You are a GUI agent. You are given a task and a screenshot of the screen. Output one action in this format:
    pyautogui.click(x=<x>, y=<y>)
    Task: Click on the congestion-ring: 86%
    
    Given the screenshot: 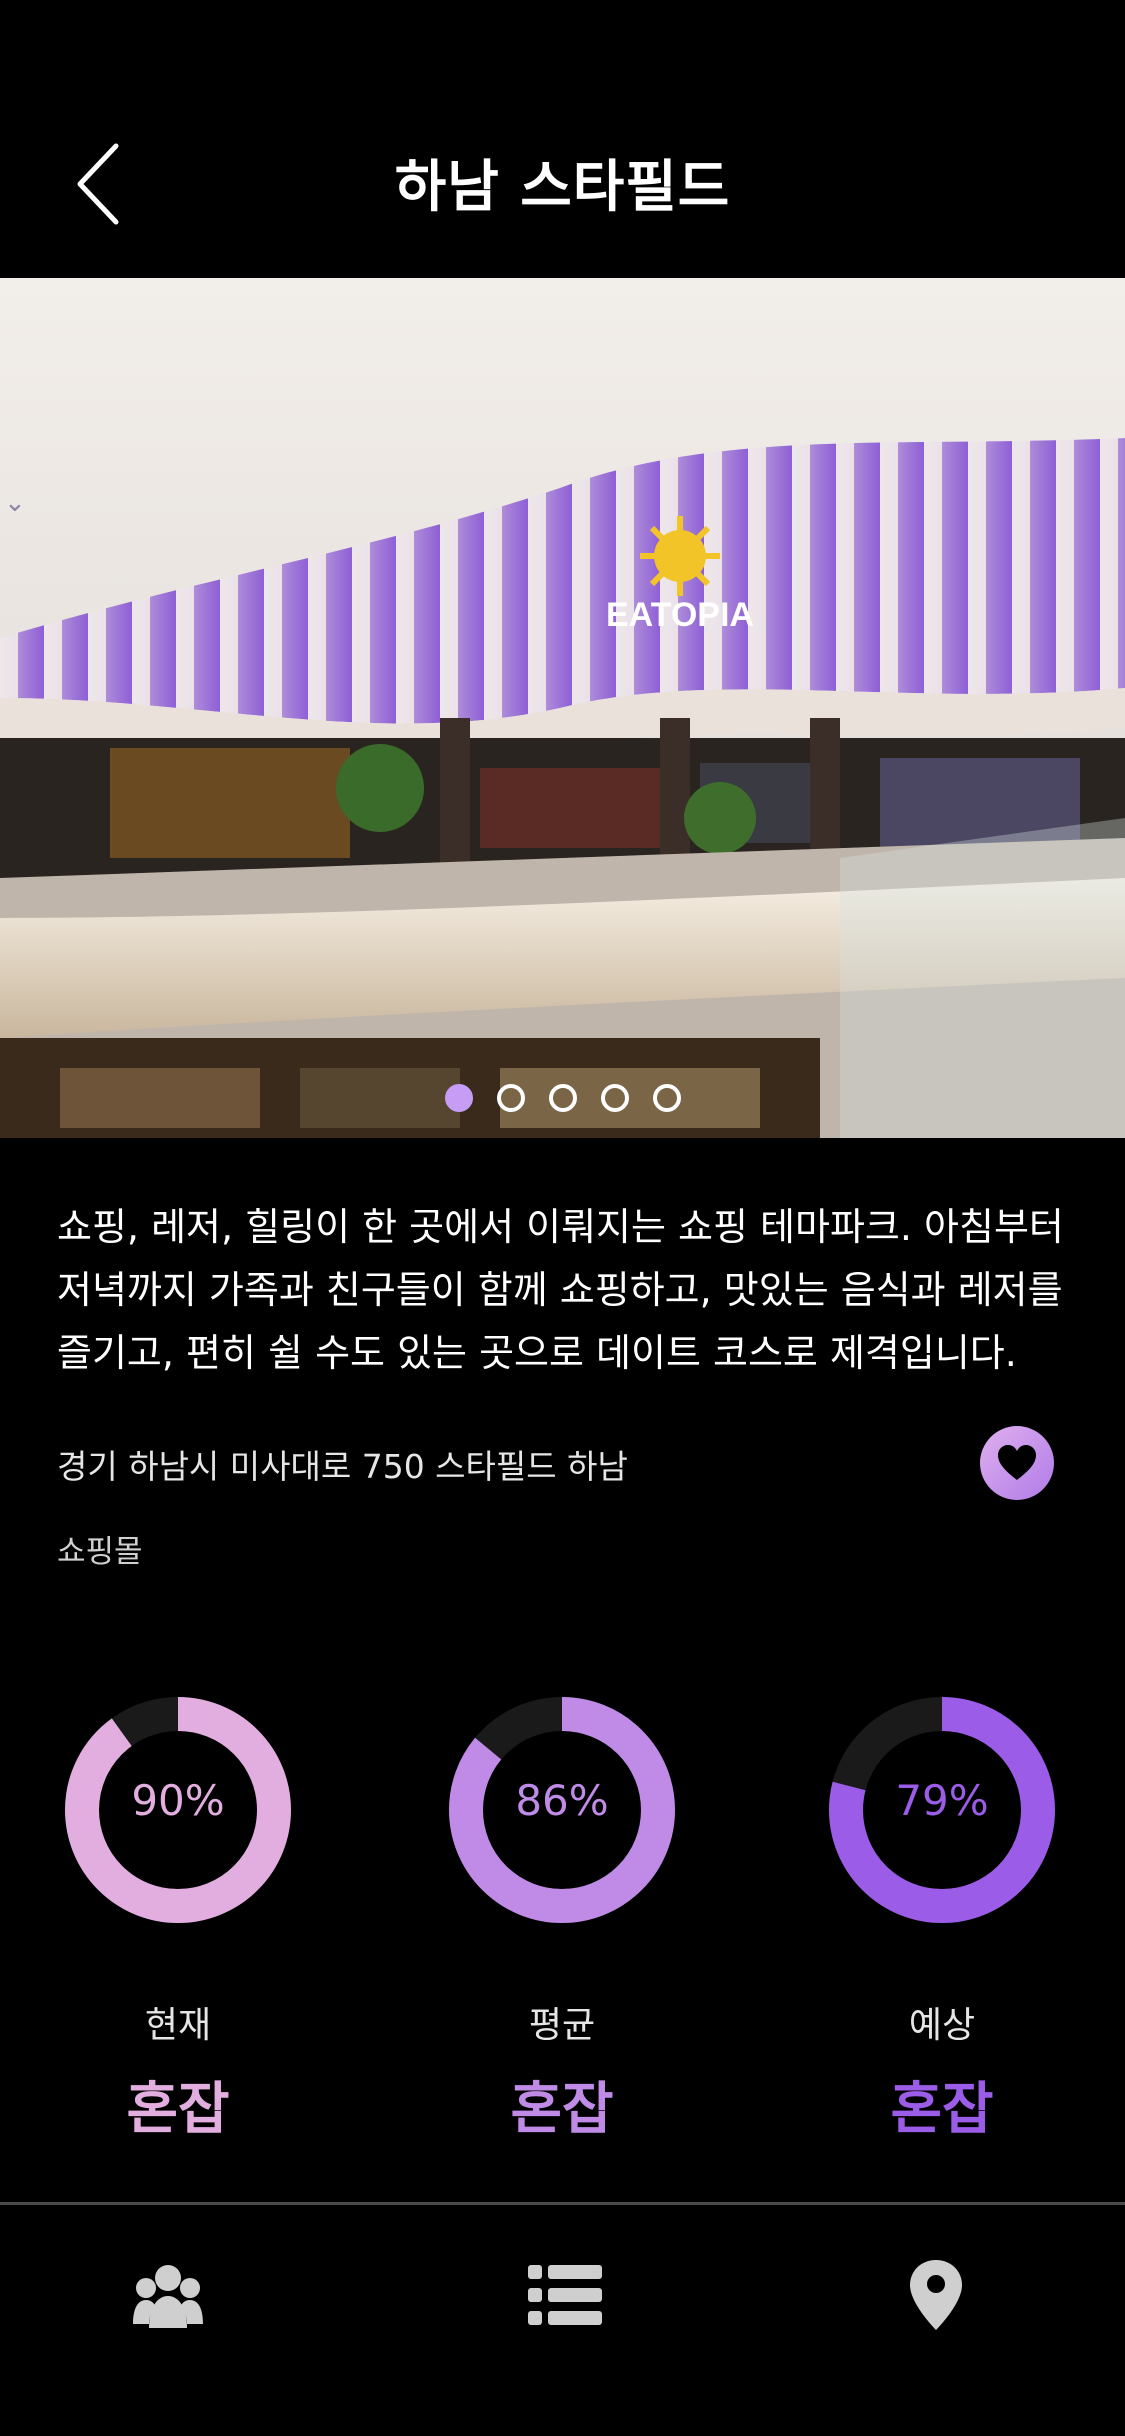 What is the action you would take?
    pyautogui.click(x=562, y=1810)
    